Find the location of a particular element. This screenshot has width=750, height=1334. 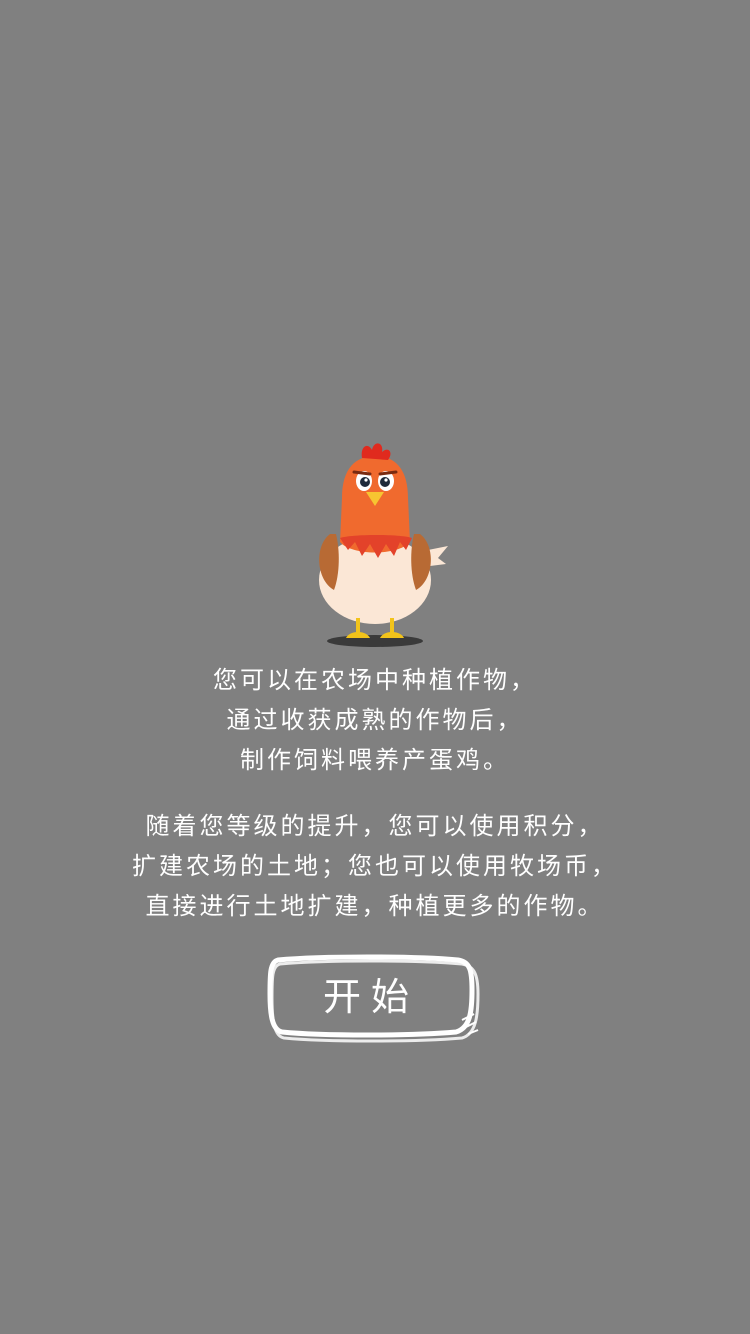

intro-text-line: 随着您等级的提升，您可以使用积分， is located at coordinates (375, 826).